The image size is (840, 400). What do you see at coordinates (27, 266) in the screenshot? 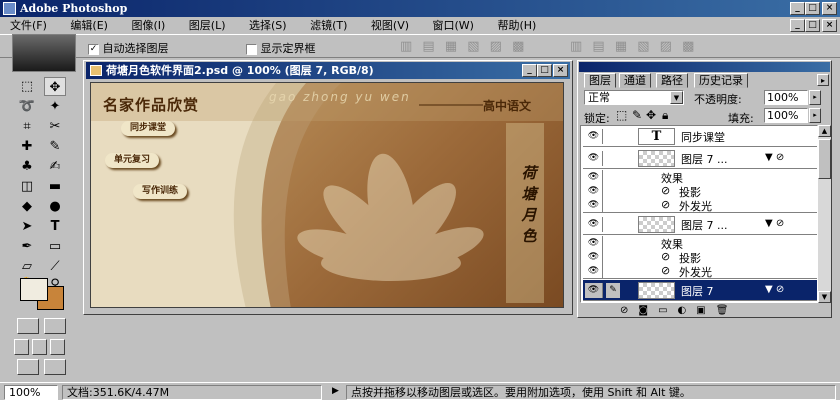
I see `notes-tool-icon: ▱` at bounding box center [27, 266].